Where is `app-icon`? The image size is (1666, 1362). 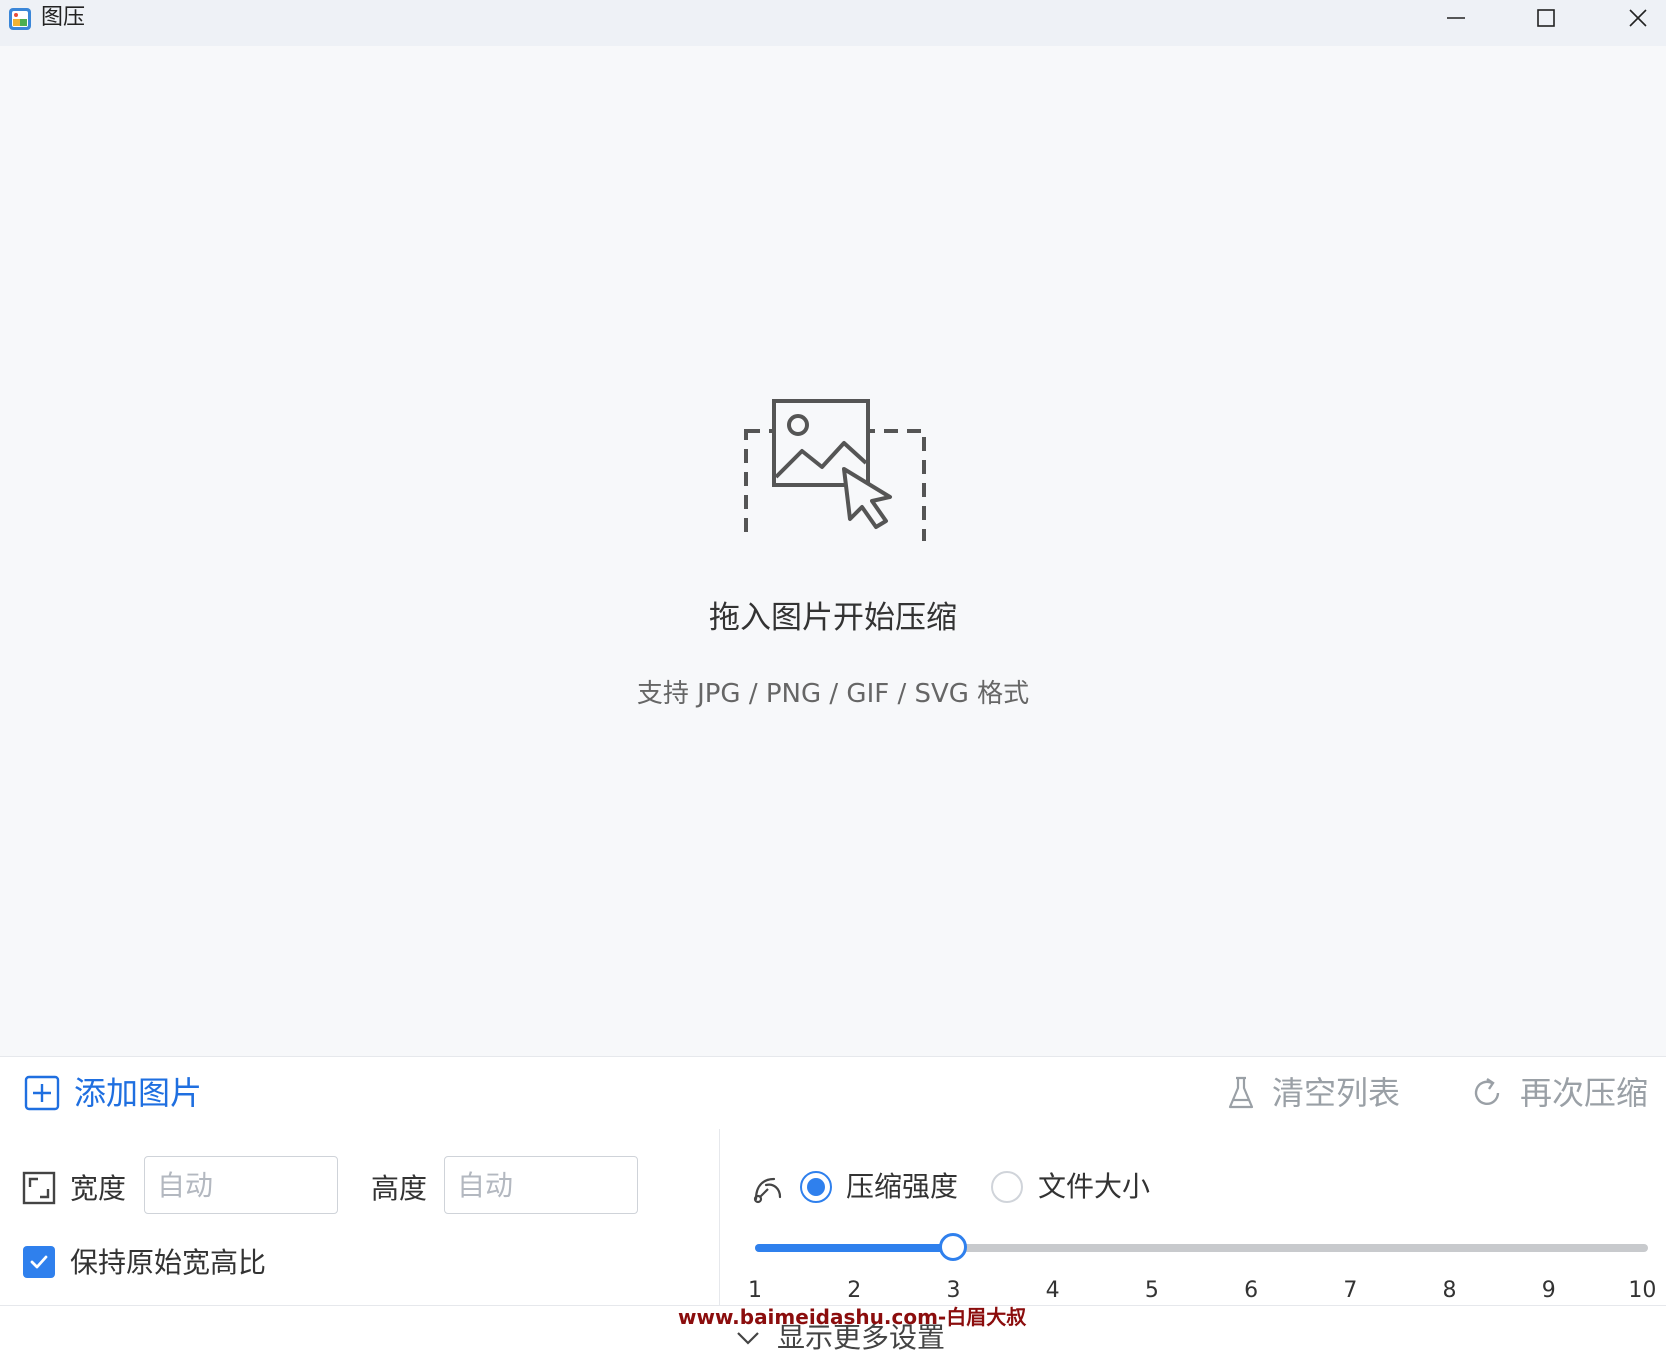
app-icon is located at coordinates (20, 19).